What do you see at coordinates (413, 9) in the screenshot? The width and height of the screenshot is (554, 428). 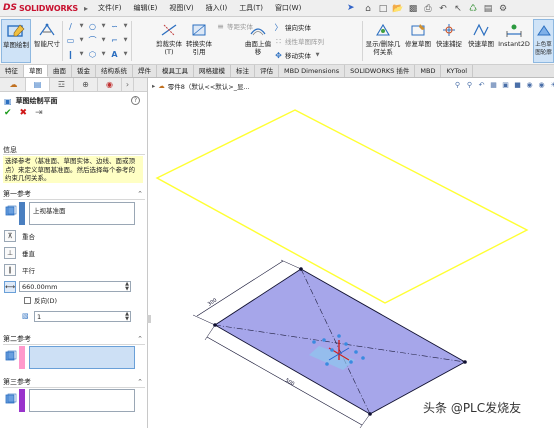 I see `save-icon: ▩` at bounding box center [413, 9].